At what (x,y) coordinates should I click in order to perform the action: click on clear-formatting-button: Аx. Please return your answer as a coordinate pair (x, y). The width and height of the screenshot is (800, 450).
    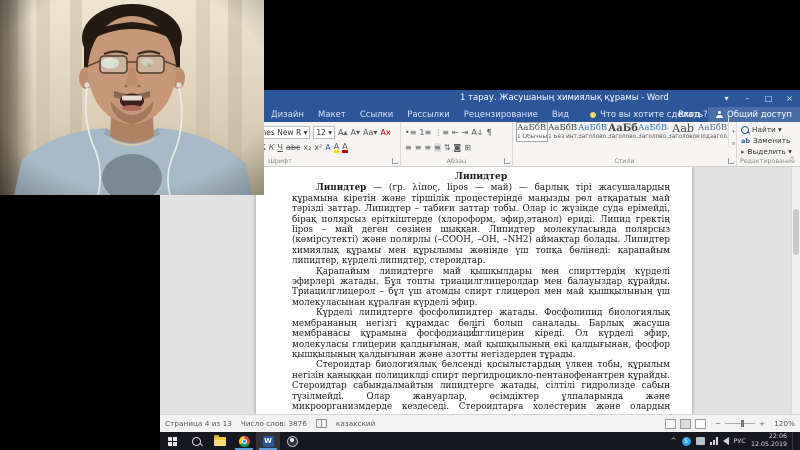
    Looking at the image, I should click on (385, 132).